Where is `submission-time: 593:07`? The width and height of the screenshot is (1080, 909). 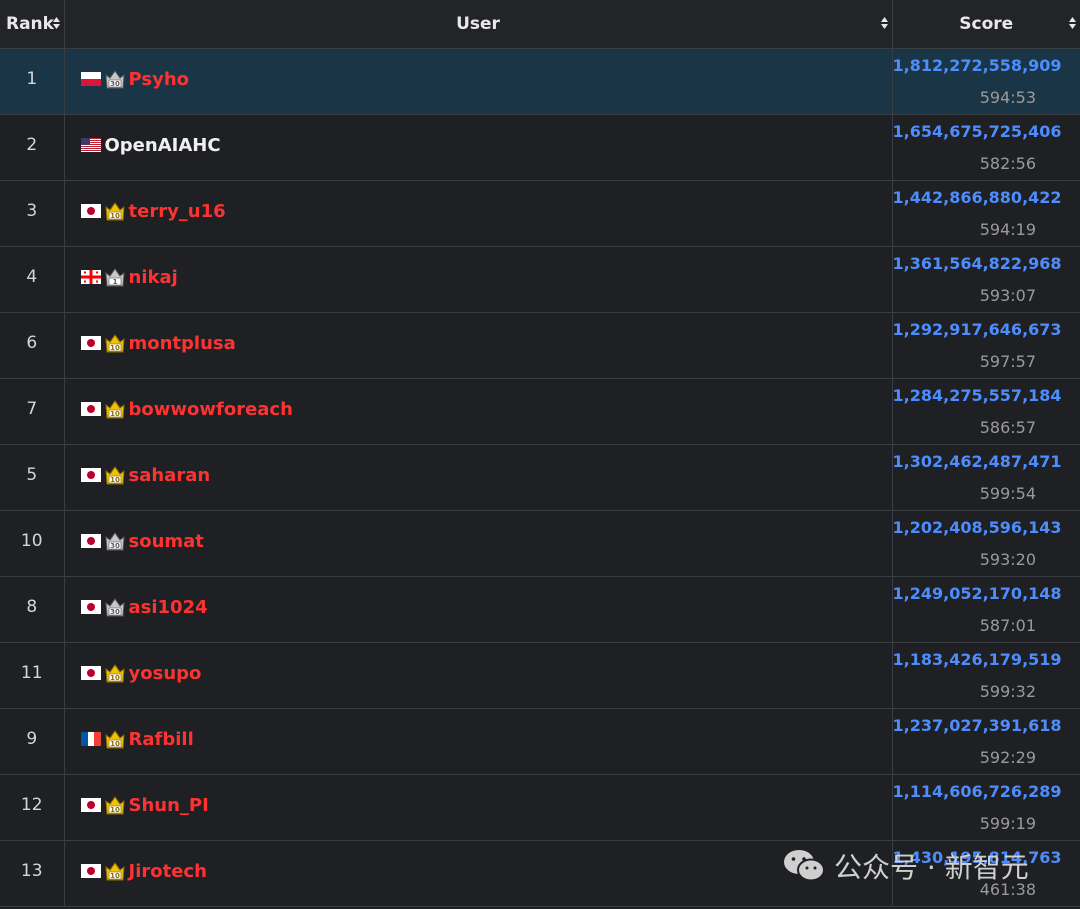
submission-time: 593:07 is located at coordinates (1007, 295).